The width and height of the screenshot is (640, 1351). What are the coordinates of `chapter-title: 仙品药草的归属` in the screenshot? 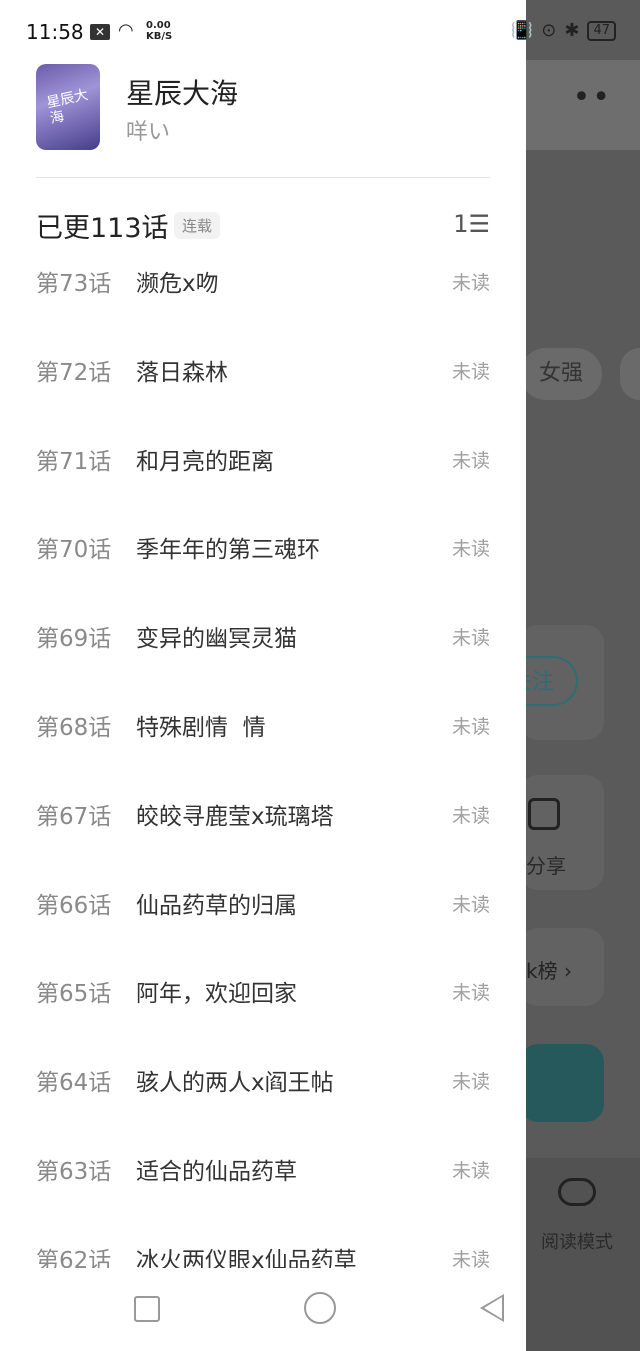 It's located at (216, 905).